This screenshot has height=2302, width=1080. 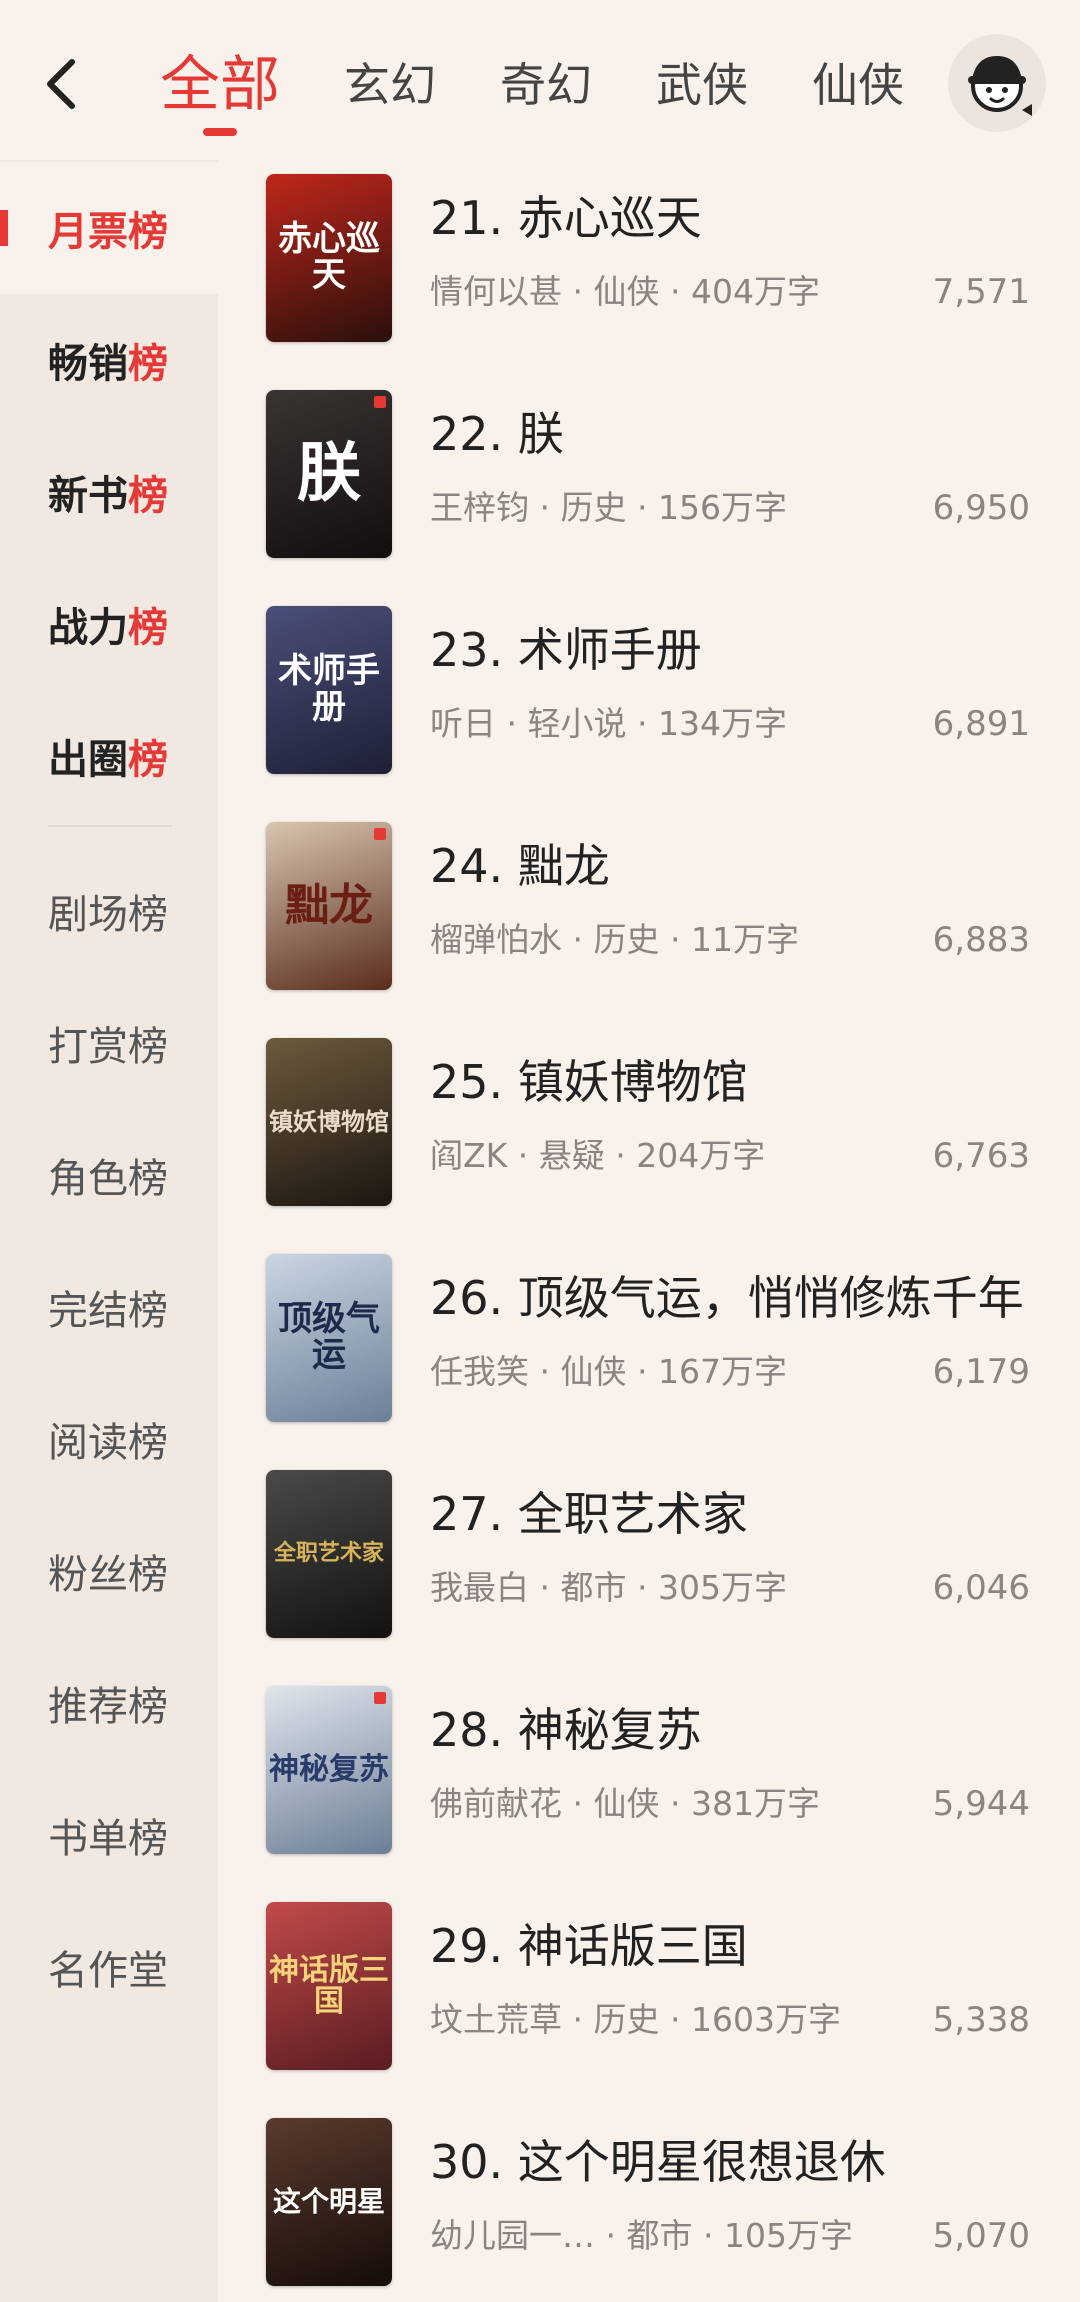 I want to click on book-cover-title: 神话版三国, so click(x=329, y=1985).